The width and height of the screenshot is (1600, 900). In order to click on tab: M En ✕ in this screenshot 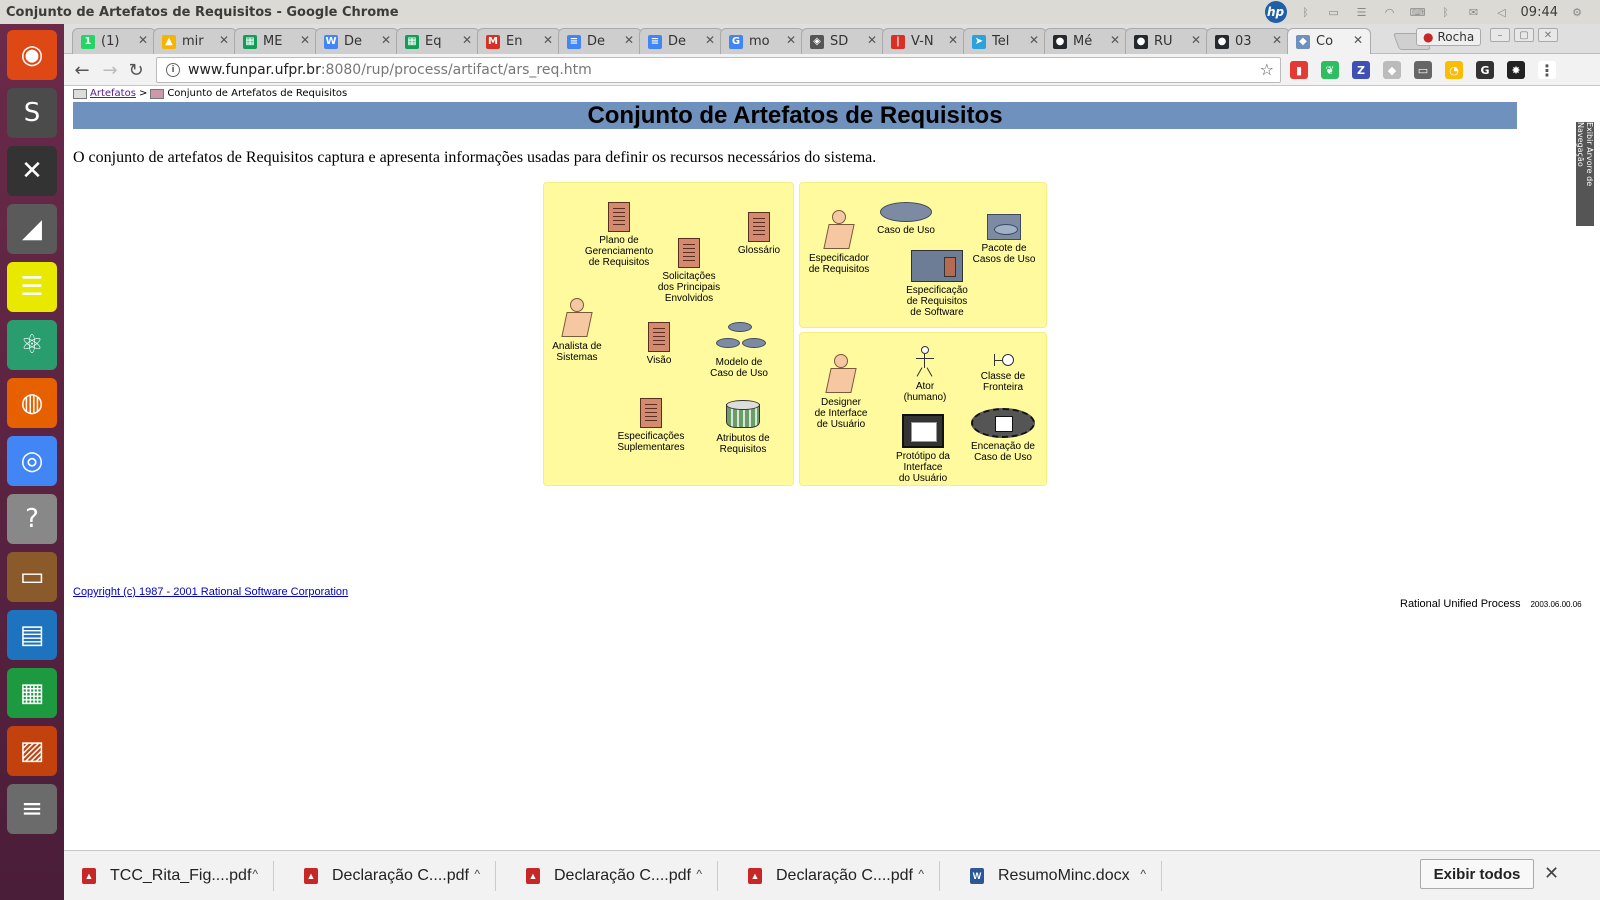, I will do `click(519, 41)`.